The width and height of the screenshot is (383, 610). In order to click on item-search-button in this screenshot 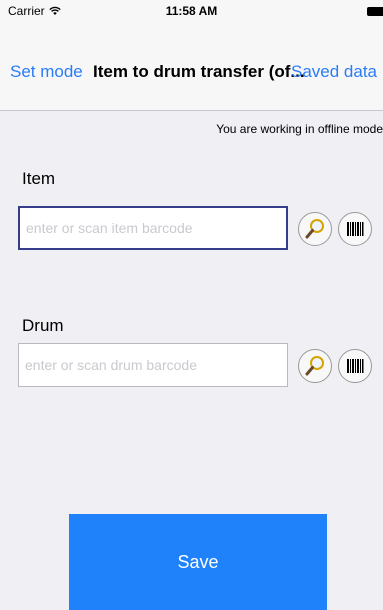, I will do `click(315, 229)`.